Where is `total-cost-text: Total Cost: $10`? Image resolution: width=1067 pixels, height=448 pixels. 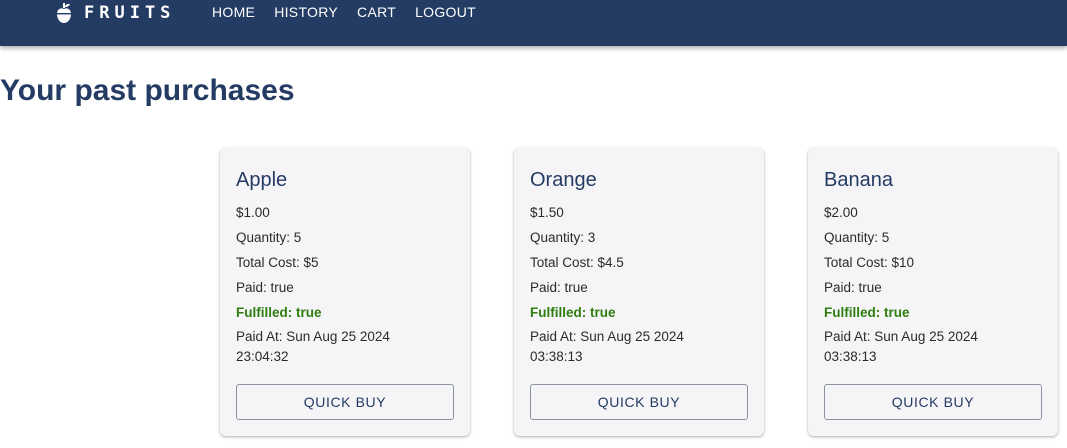
total-cost-text: Total Cost: $10 is located at coordinates (869, 262).